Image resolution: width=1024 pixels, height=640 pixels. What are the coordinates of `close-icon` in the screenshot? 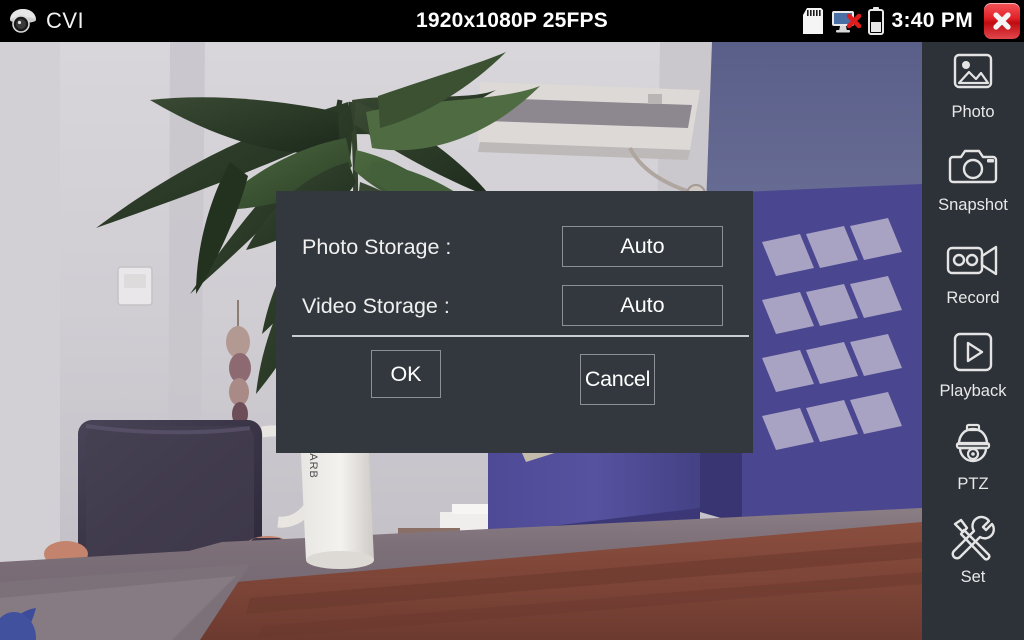 It's located at (1002, 21).